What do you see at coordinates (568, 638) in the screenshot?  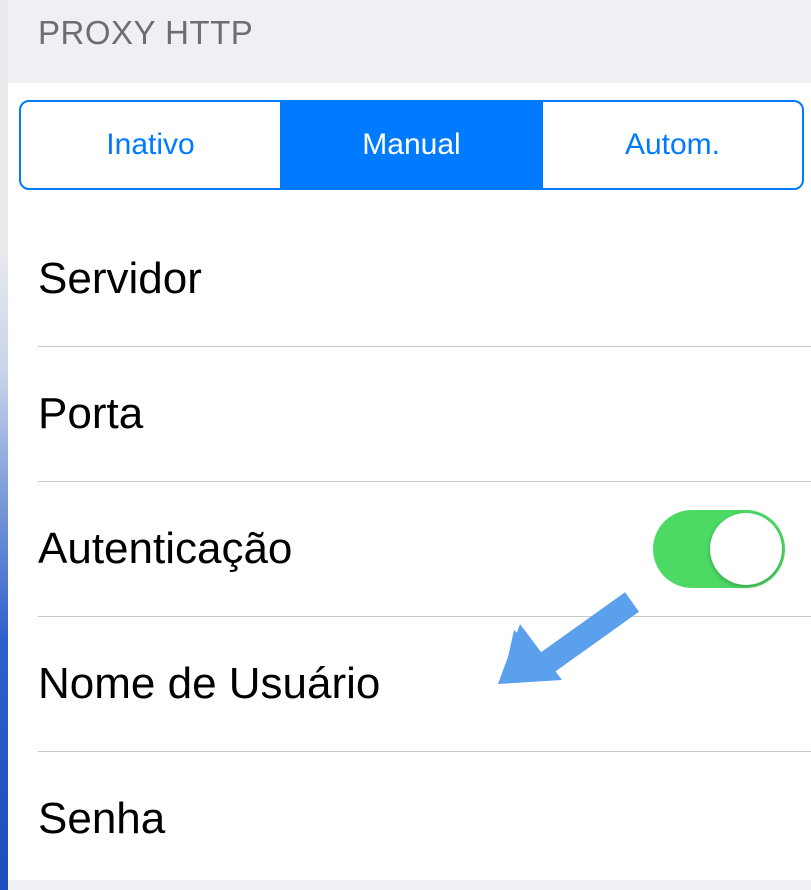 I see `arrow-pointer-icon` at bounding box center [568, 638].